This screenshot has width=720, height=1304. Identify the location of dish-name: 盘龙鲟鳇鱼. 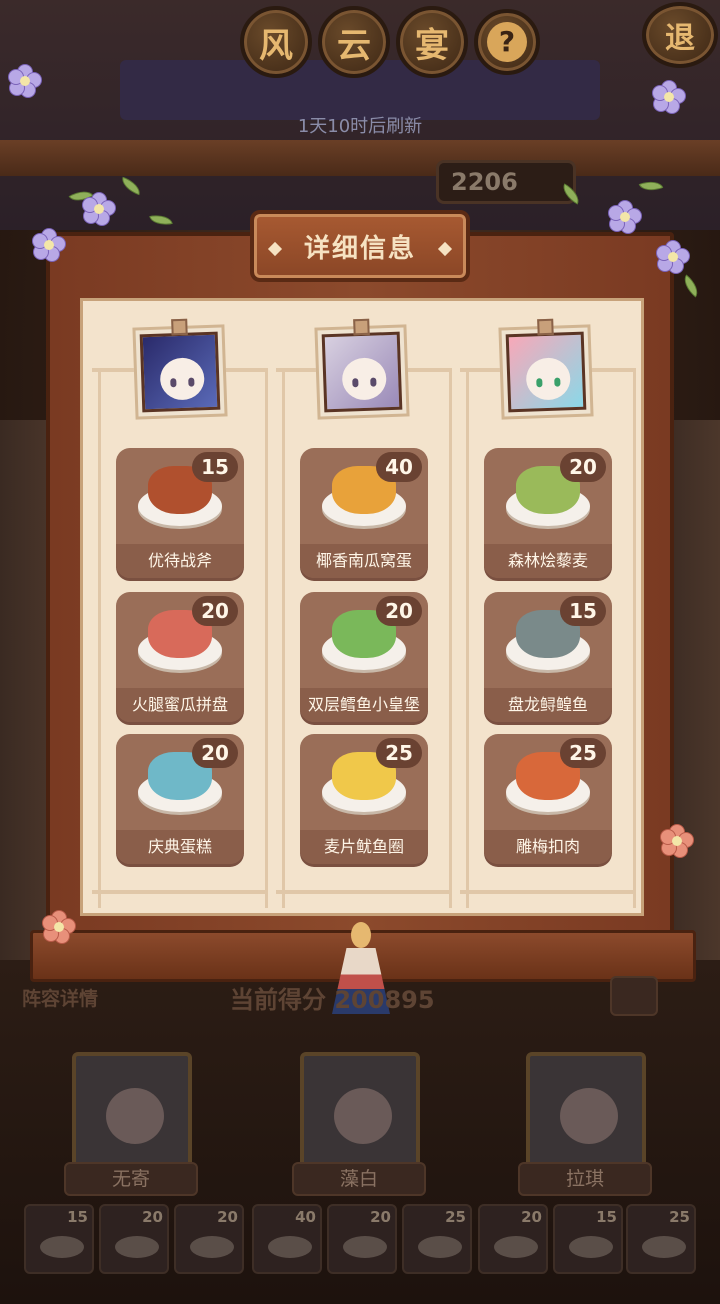
(548, 705).